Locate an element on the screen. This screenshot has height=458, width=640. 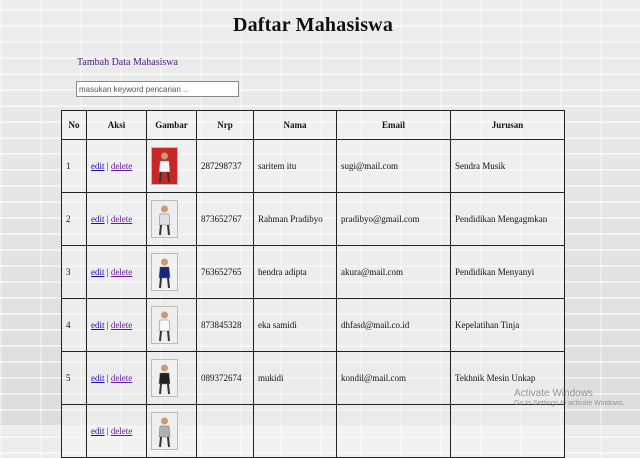
cell-email: kondil@mail.com is located at coordinates (393, 378).